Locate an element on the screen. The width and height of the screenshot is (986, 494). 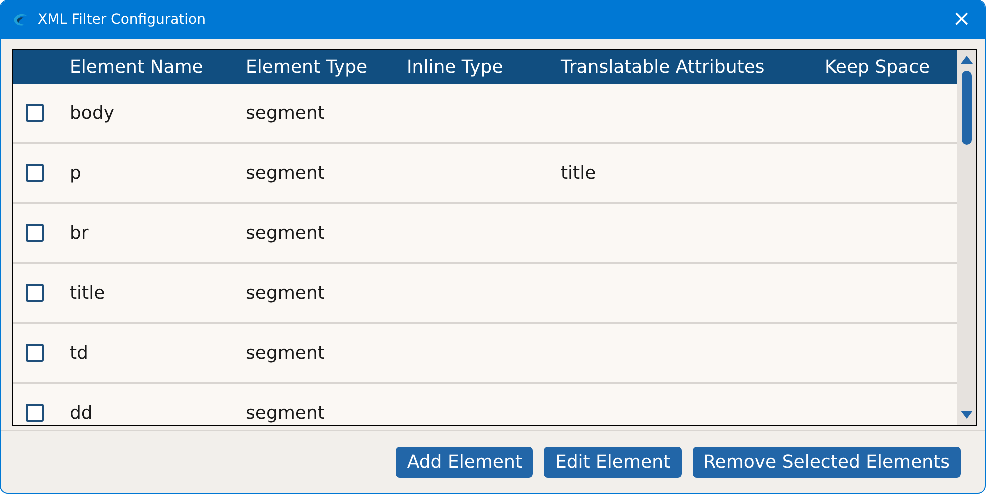
table-cell-text: p is located at coordinates (76, 173).